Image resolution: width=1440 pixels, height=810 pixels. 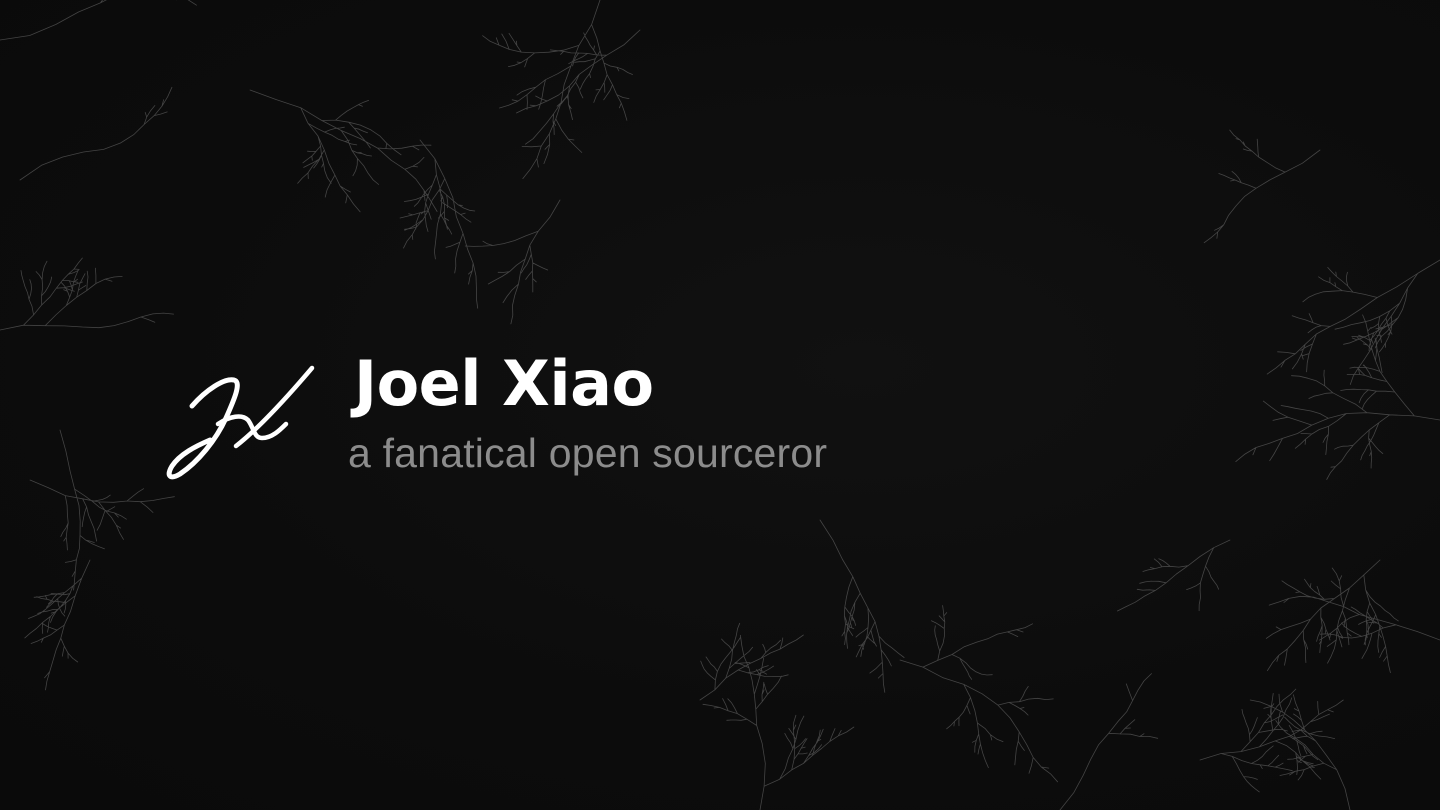 What do you see at coordinates (588, 453) in the screenshot?
I see `page-tagline: a fanatical open sourceror` at bounding box center [588, 453].